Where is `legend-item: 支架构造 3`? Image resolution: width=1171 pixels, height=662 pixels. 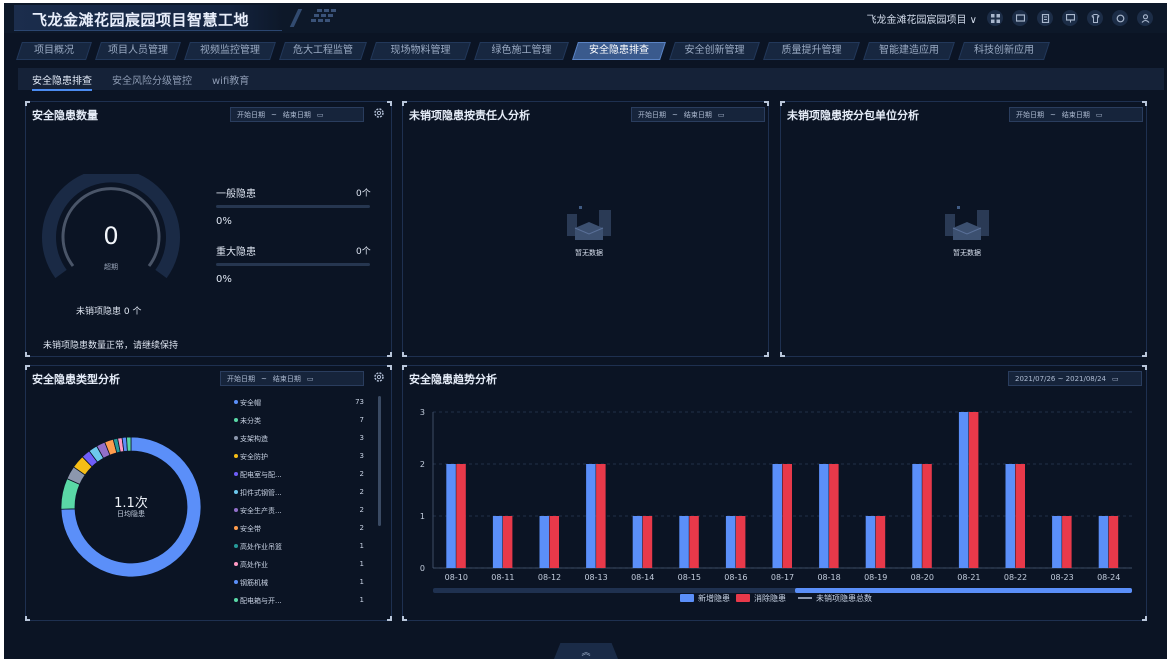 legend-item: 支架构造 3 is located at coordinates (299, 439).